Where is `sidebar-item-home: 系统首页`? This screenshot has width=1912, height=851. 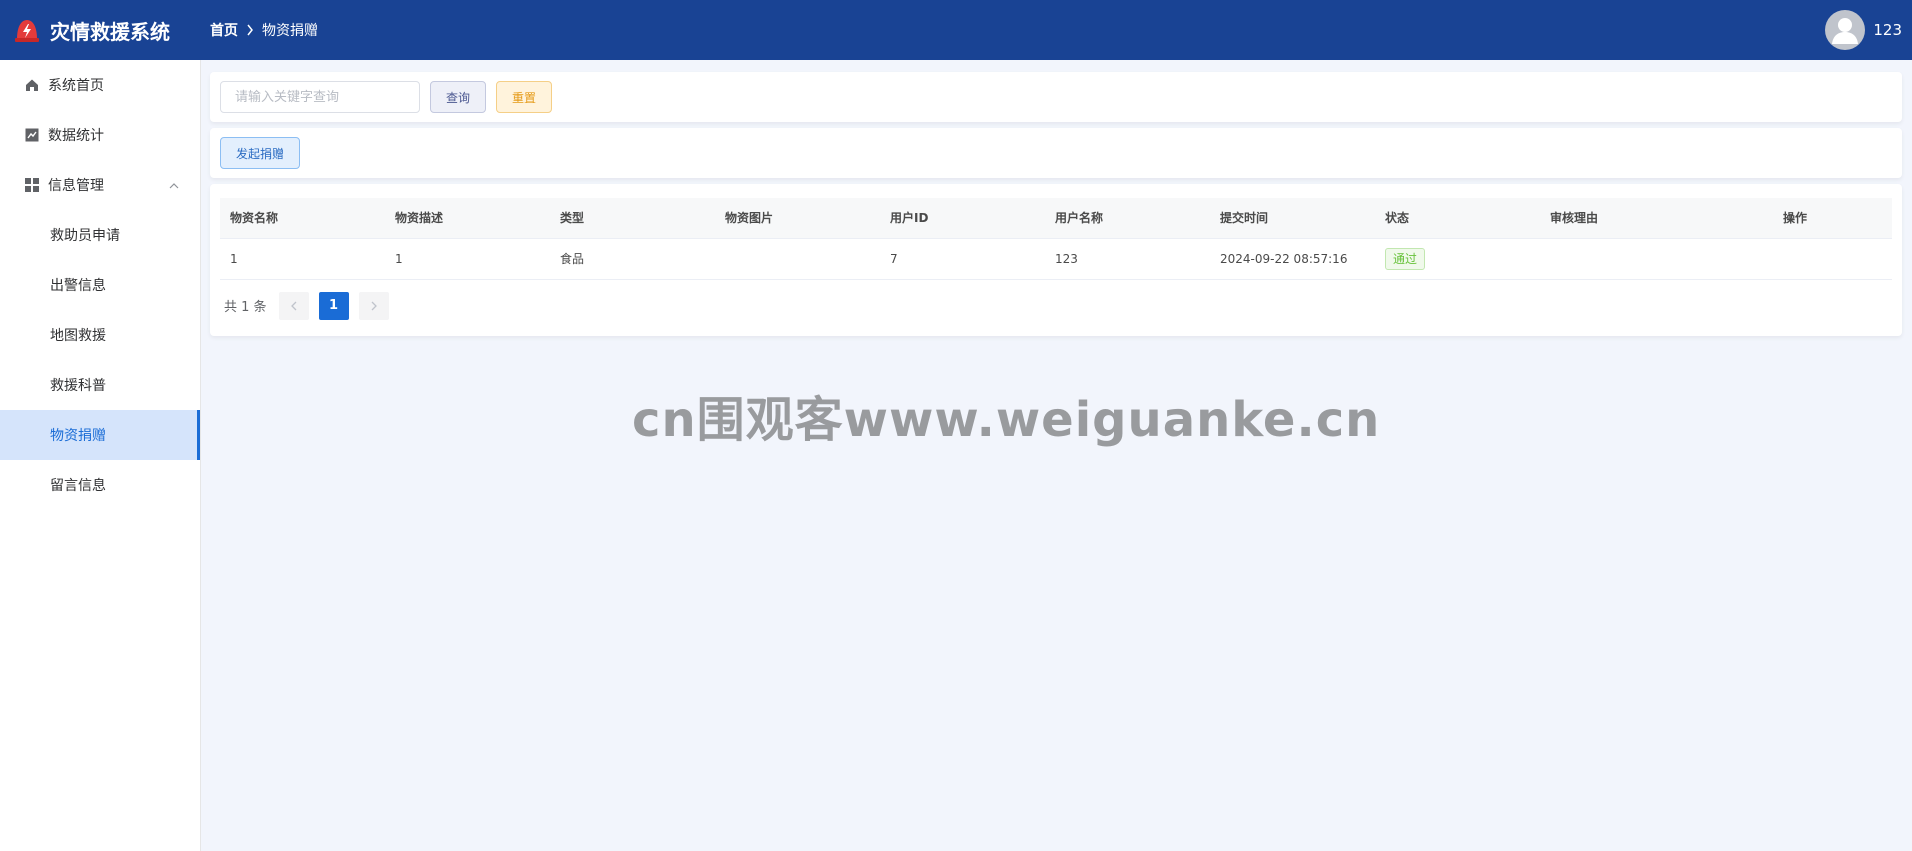 sidebar-item-home: 系统首页 is located at coordinates (100, 85).